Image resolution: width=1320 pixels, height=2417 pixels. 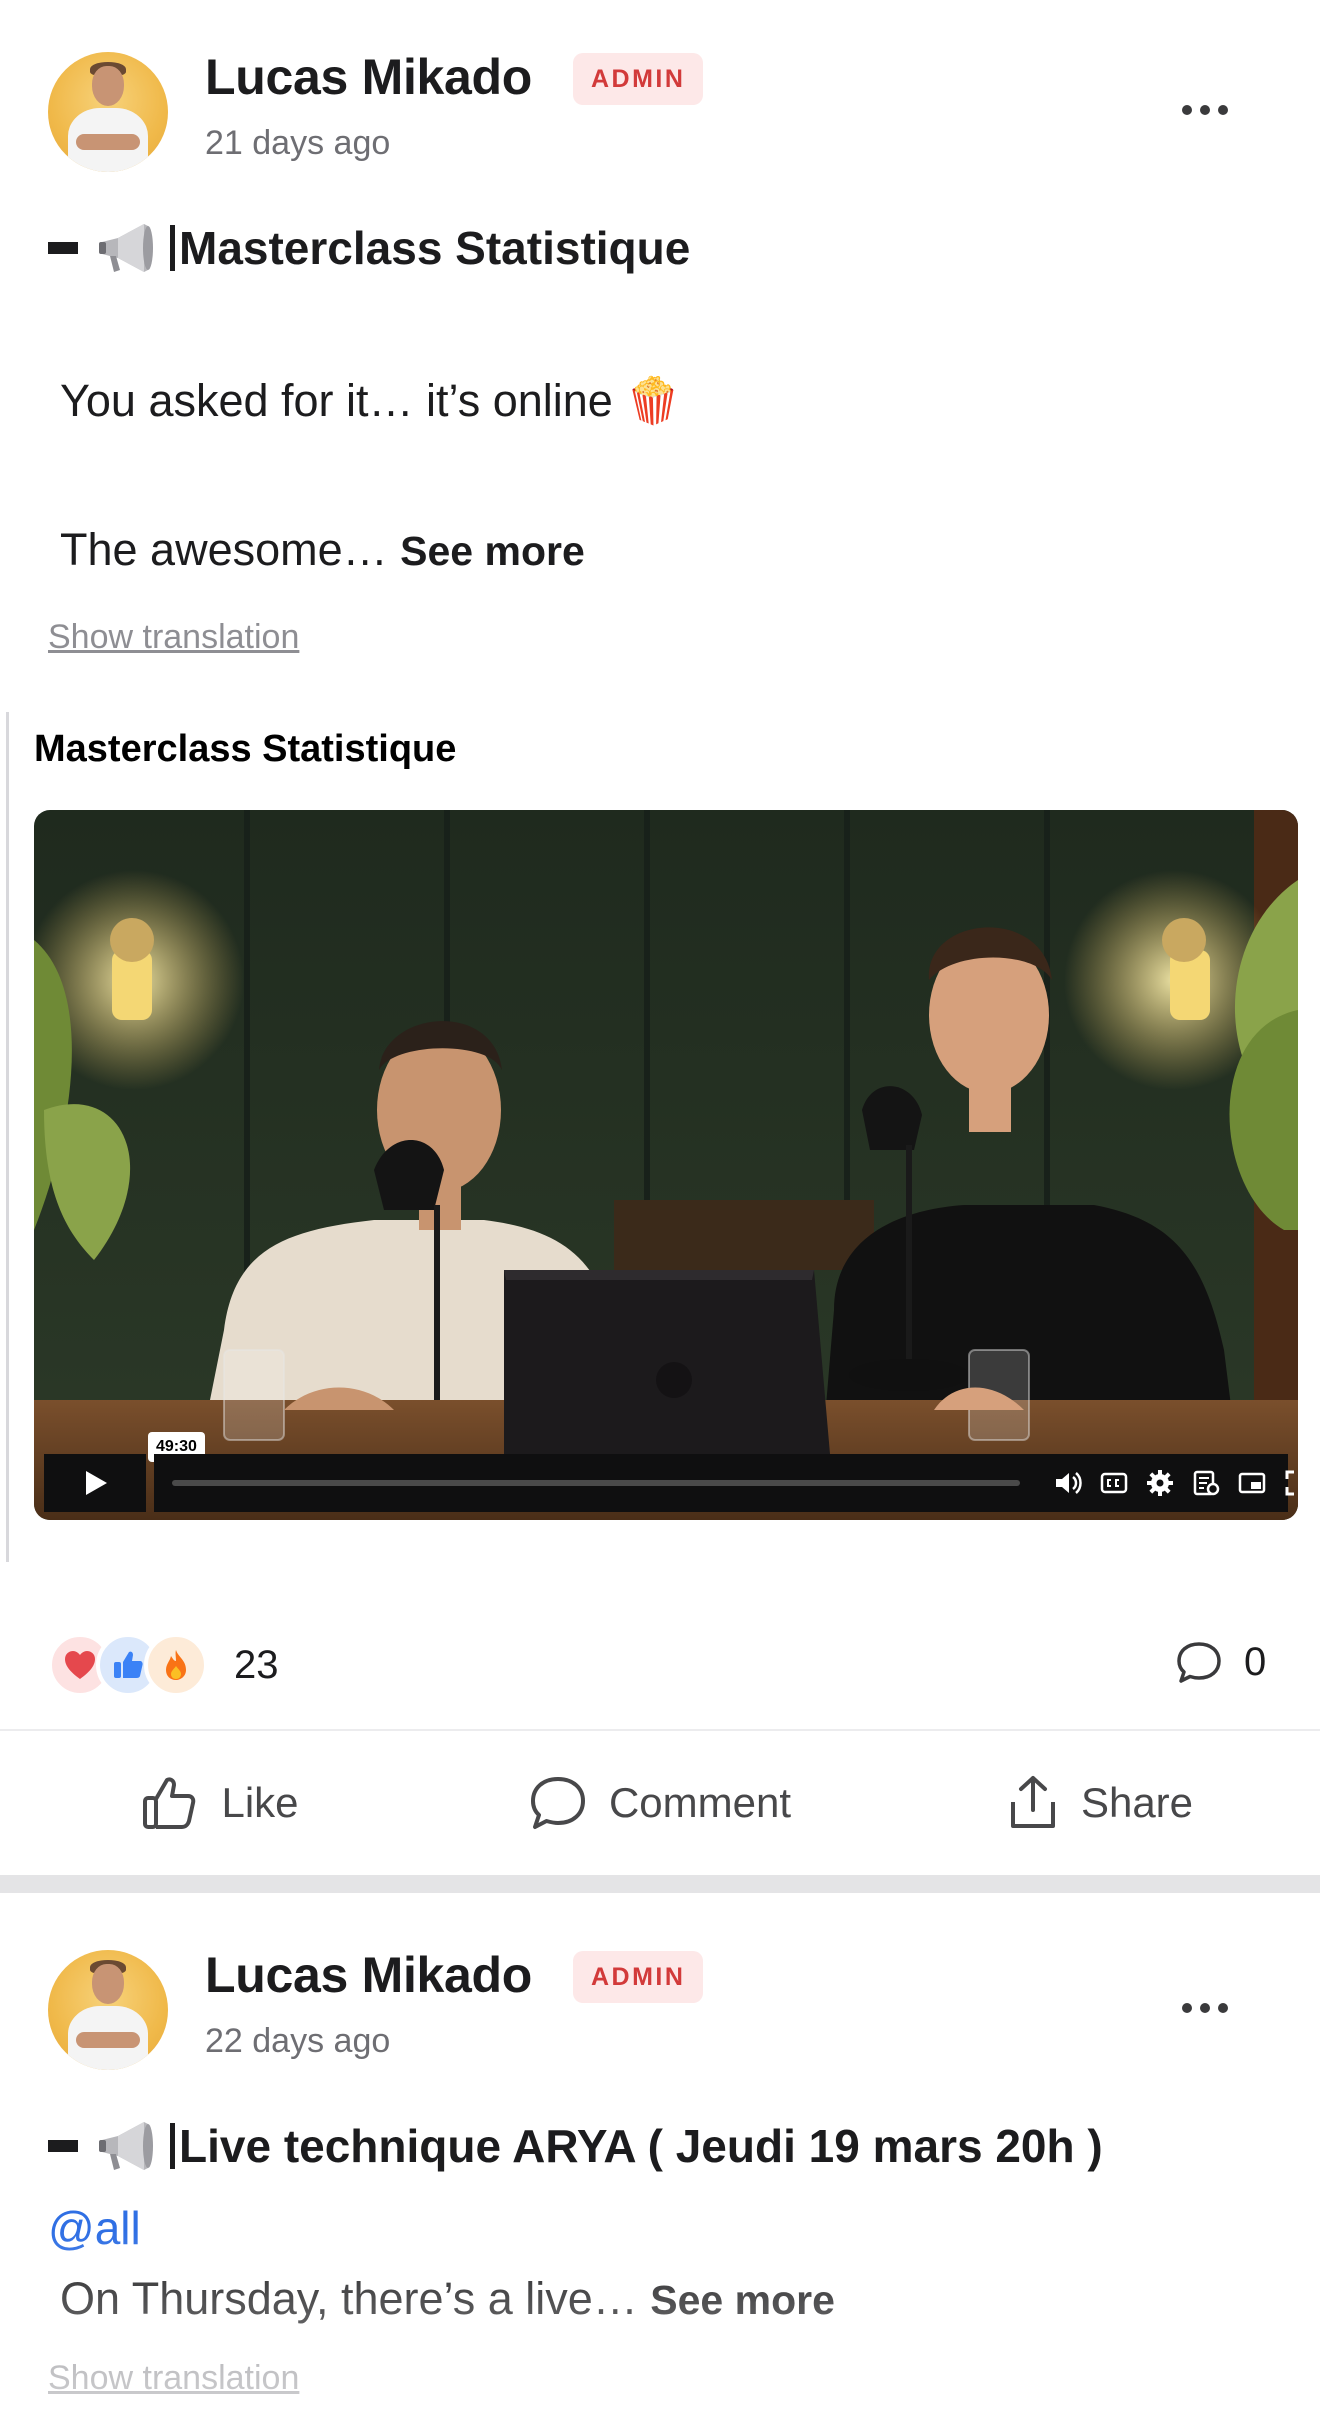 What do you see at coordinates (596, 1483) in the screenshot?
I see `progress-track` at bounding box center [596, 1483].